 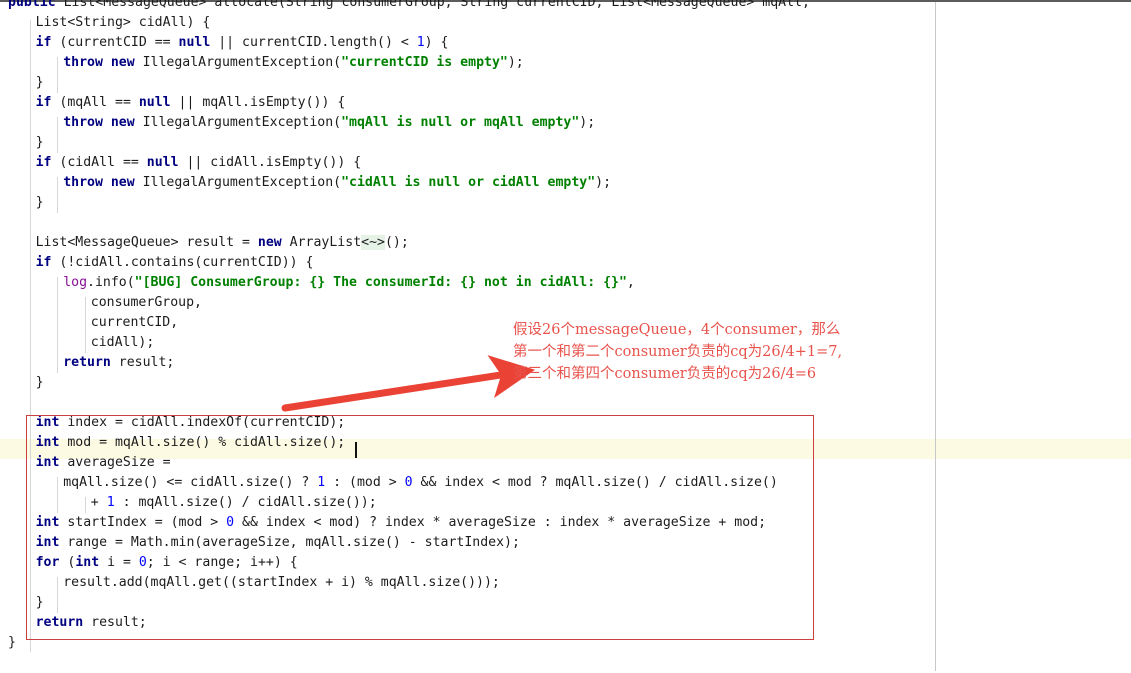 I want to click on code-token: currentCID,, so click(x=134, y=322).